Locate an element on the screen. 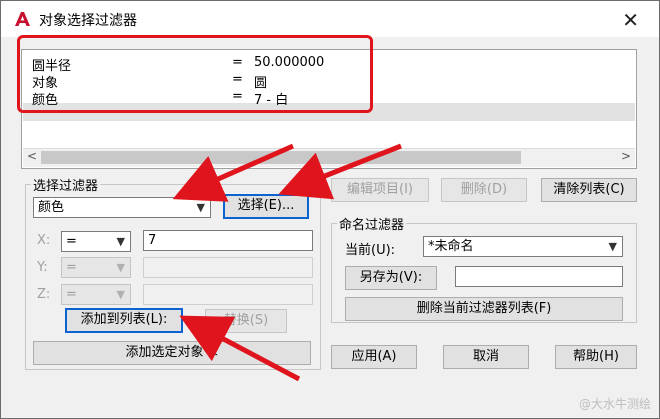 This screenshot has width=660, height=419. y-label: Y: is located at coordinates (42, 267).